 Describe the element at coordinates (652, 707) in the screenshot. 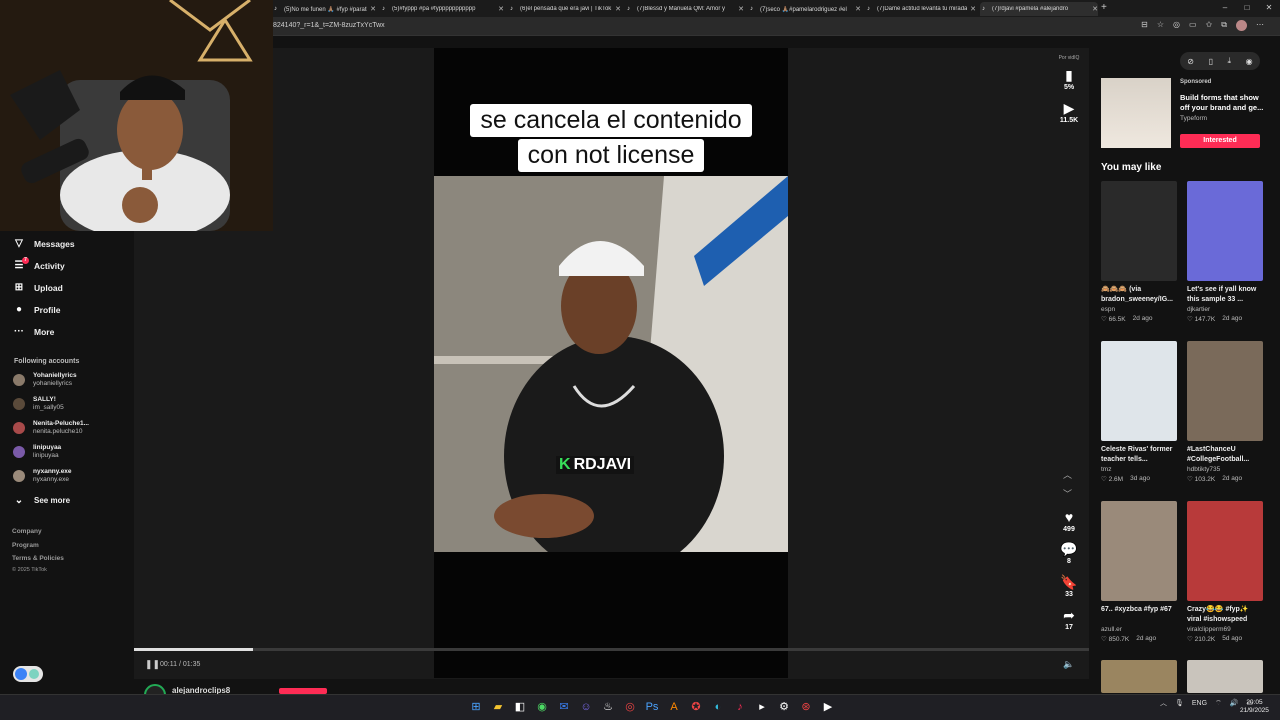

I see `photoshop-icon: Ps` at that location.